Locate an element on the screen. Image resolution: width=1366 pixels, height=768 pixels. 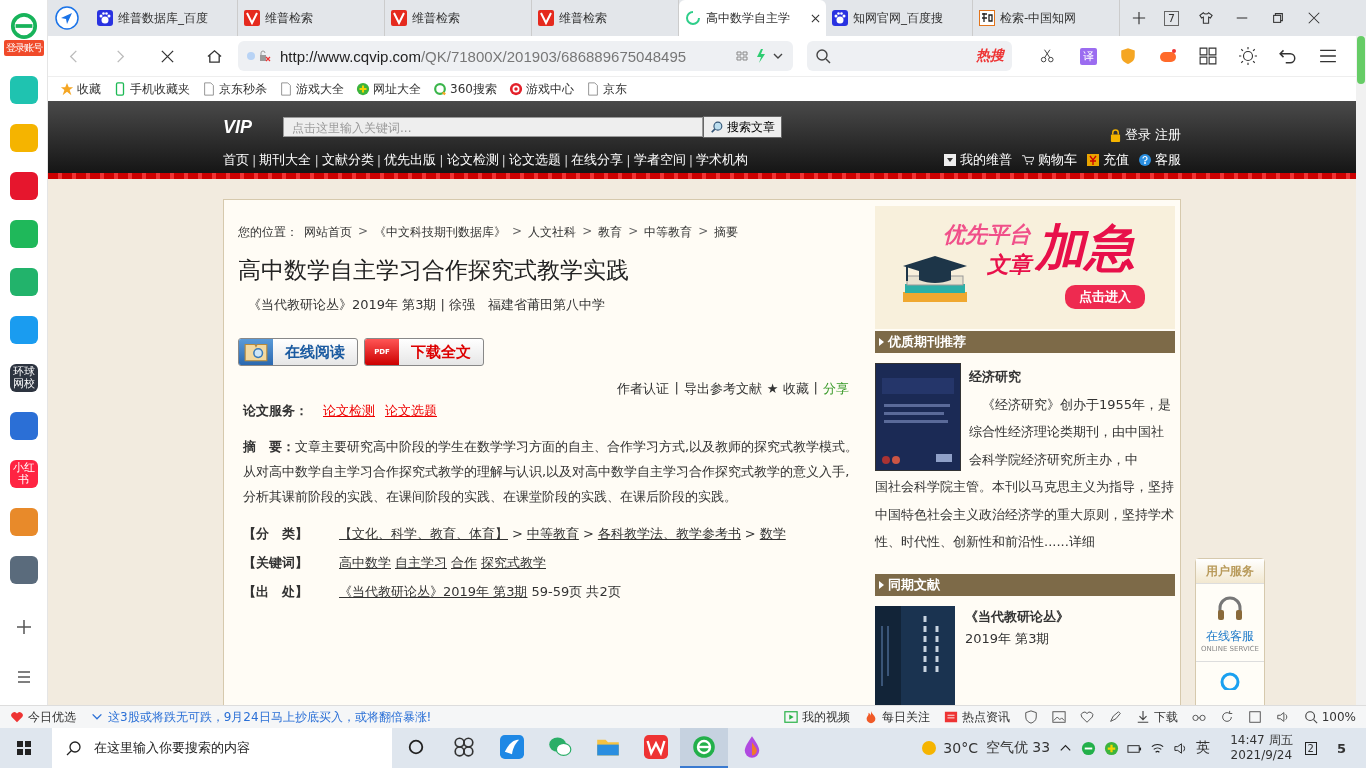
nav-link: 在线分享 is located at coordinates (597, 160).